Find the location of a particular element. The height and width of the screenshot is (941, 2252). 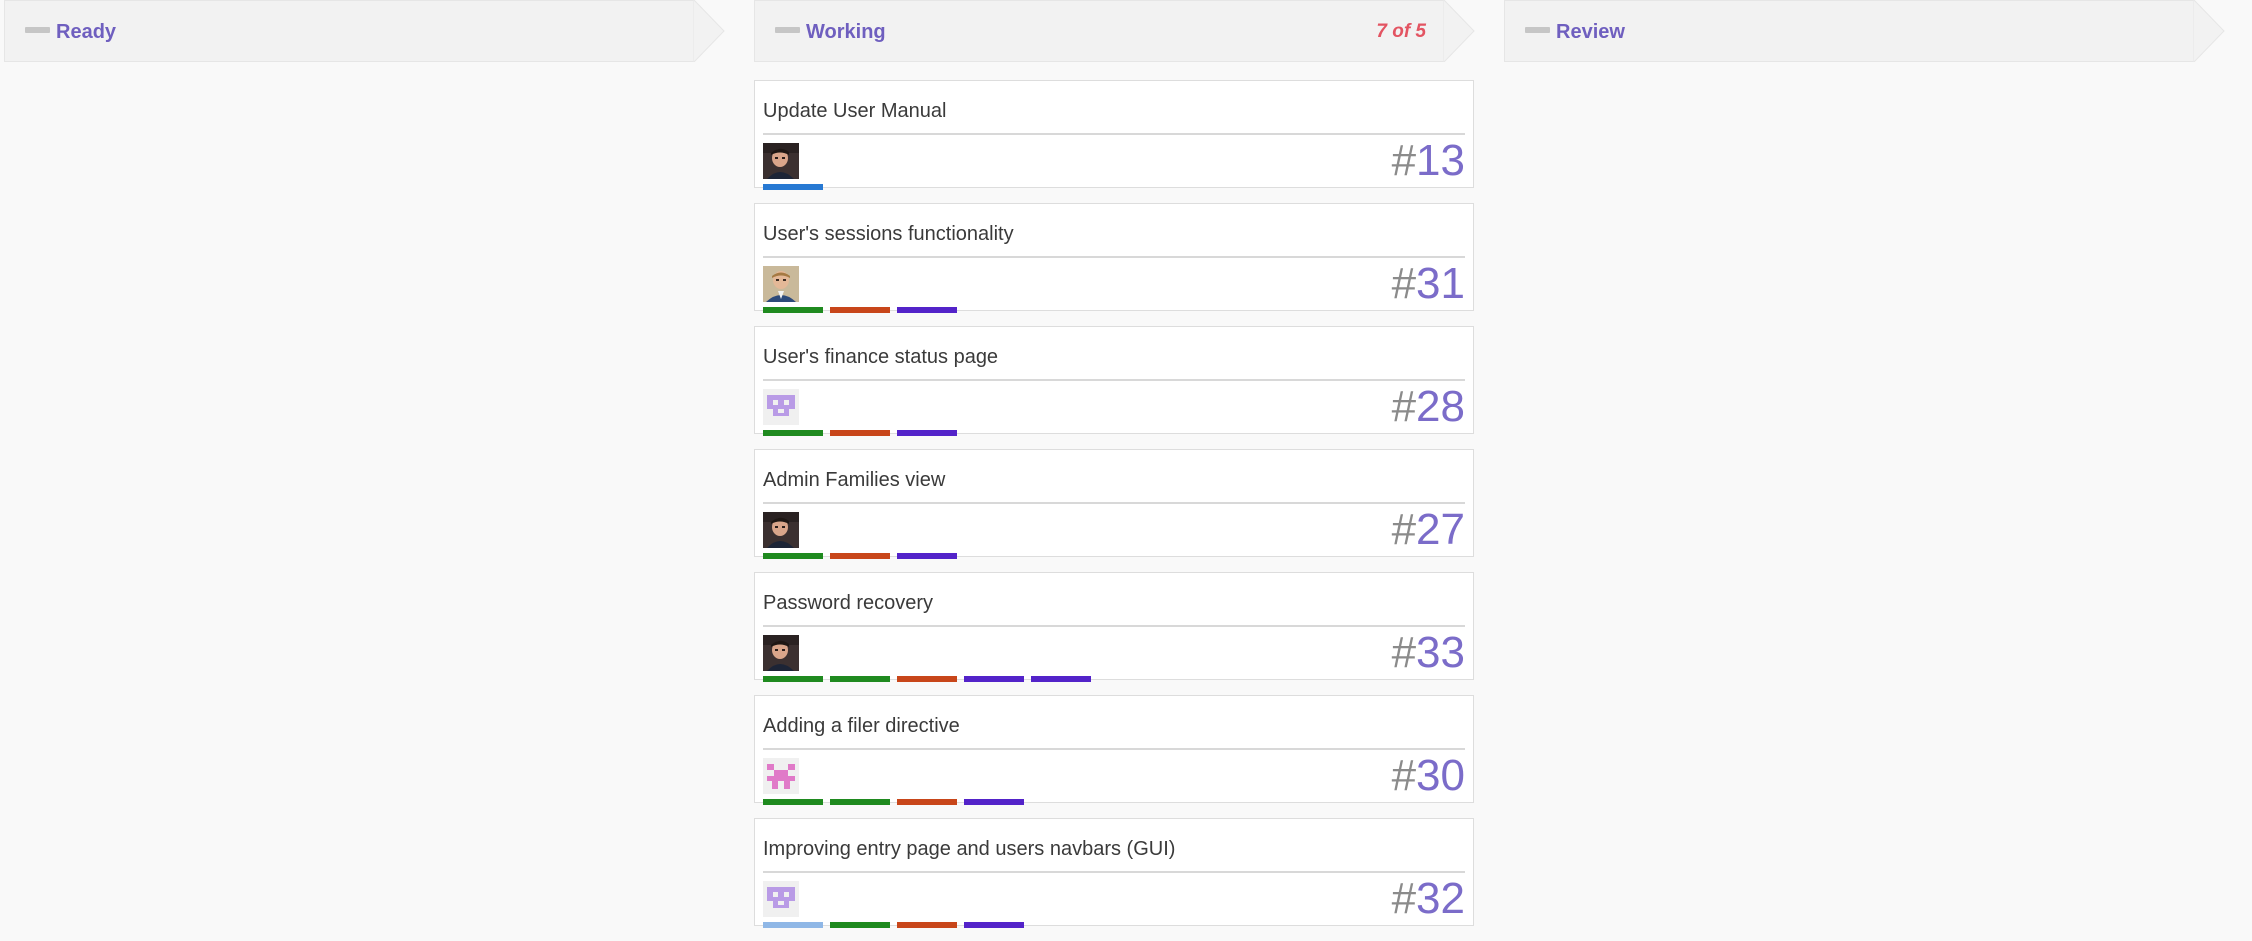

column-title: Working is located at coordinates (846, 32).